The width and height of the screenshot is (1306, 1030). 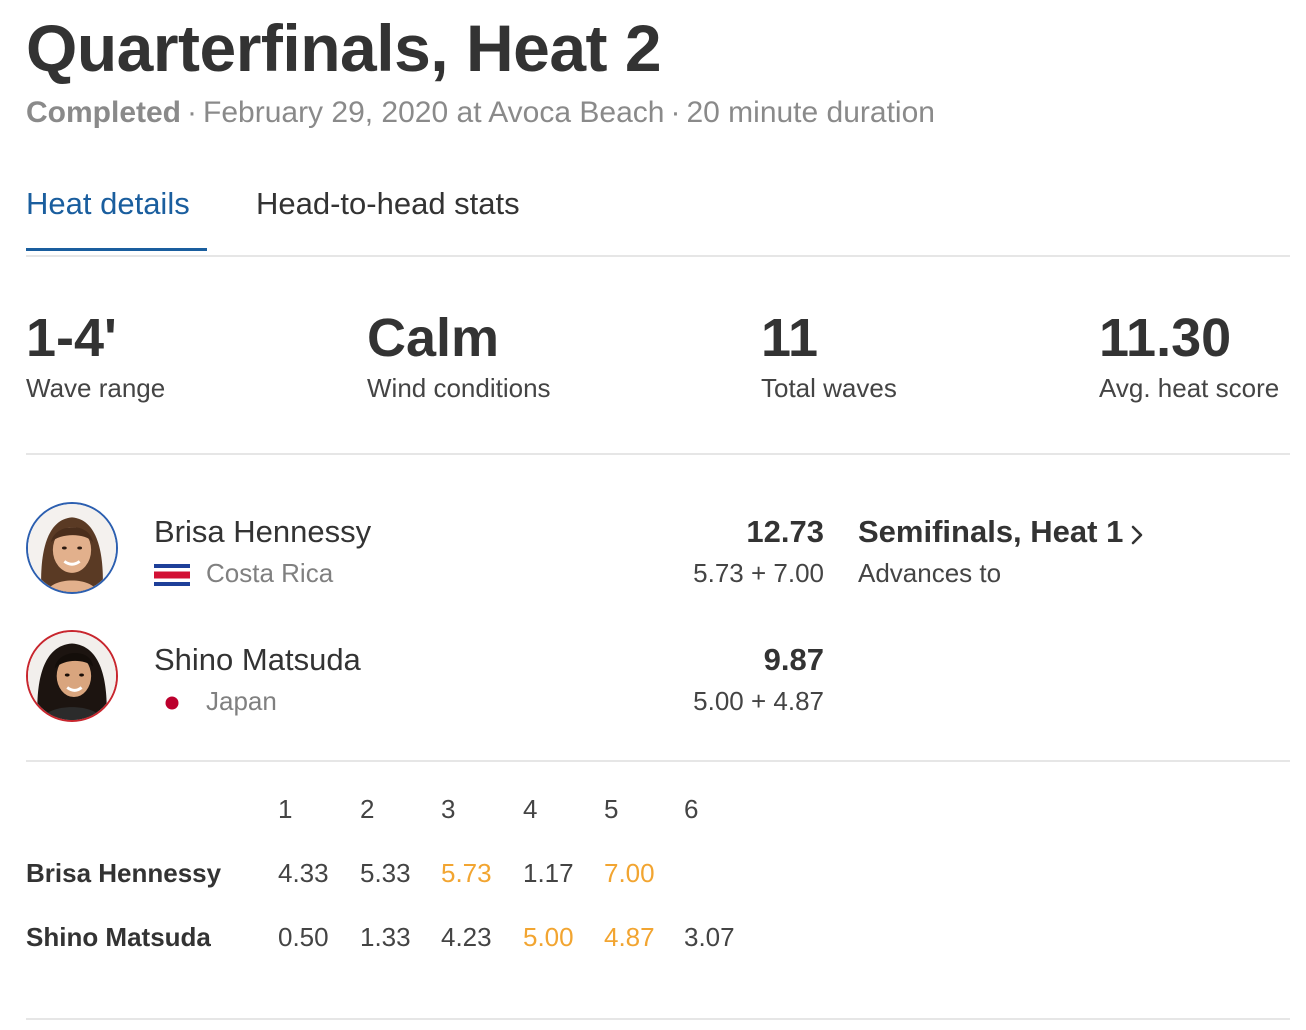 What do you see at coordinates (118, 937) in the screenshot?
I see `wave-row-athlete-name: Shino Matsuda` at bounding box center [118, 937].